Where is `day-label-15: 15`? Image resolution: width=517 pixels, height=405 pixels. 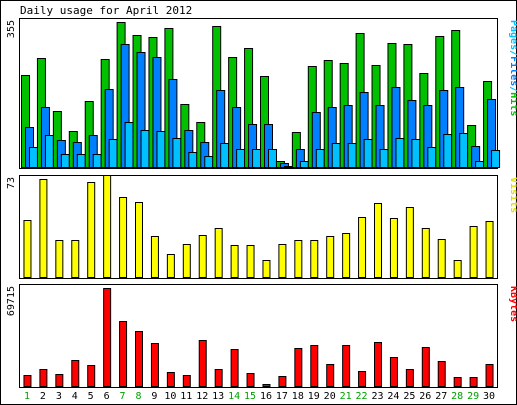 day-label-15: 15 is located at coordinates (250, 396).